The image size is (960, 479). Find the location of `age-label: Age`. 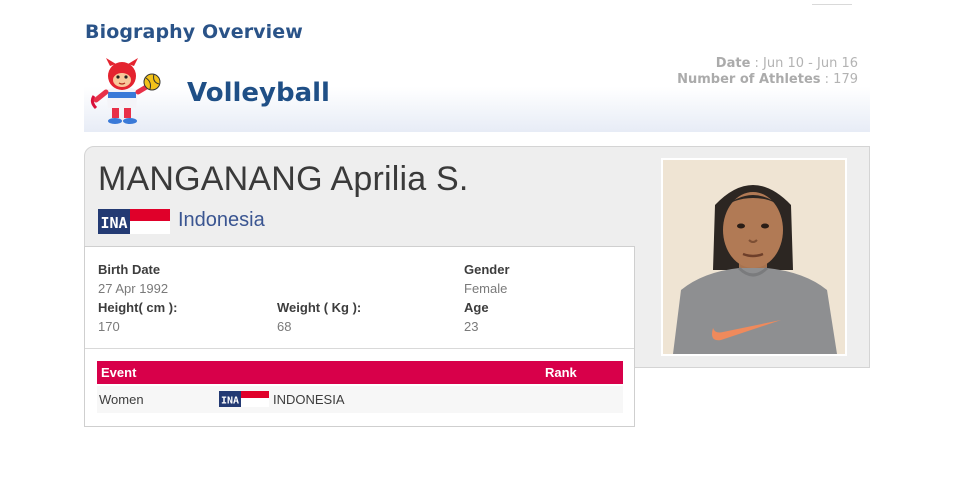

age-label: Age is located at coordinates (476, 307).